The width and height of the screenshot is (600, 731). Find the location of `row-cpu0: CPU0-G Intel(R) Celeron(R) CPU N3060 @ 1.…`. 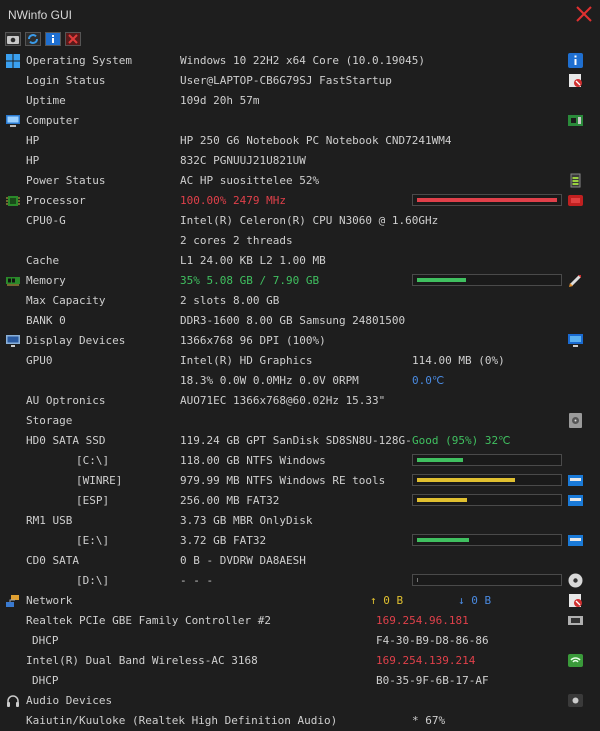

row-cpu0: CPU0-G Intel(R) Celeron(R) CPU N3060 @ 1.… is located at coordinates (300, 221).